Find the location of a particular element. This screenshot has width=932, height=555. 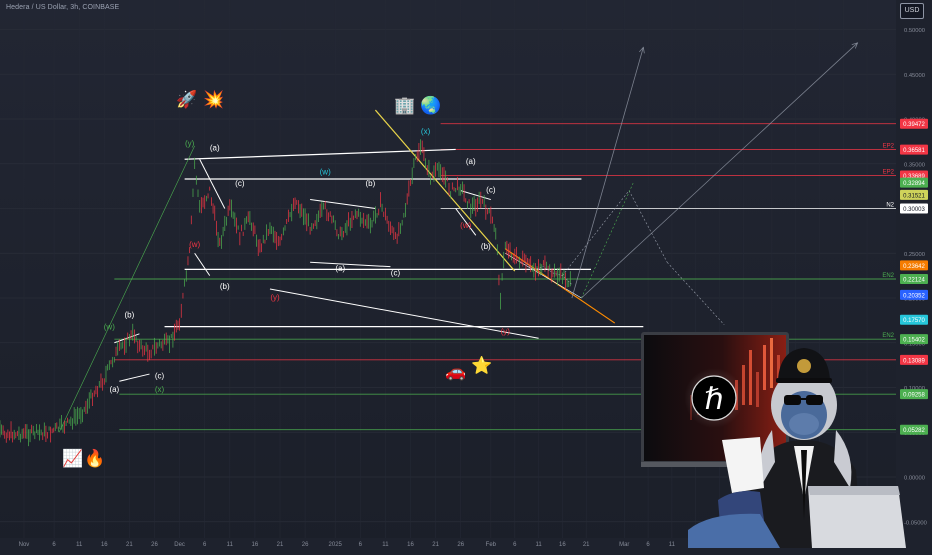

price-label-text: 0.13089 is located at coordinates (914, 361).